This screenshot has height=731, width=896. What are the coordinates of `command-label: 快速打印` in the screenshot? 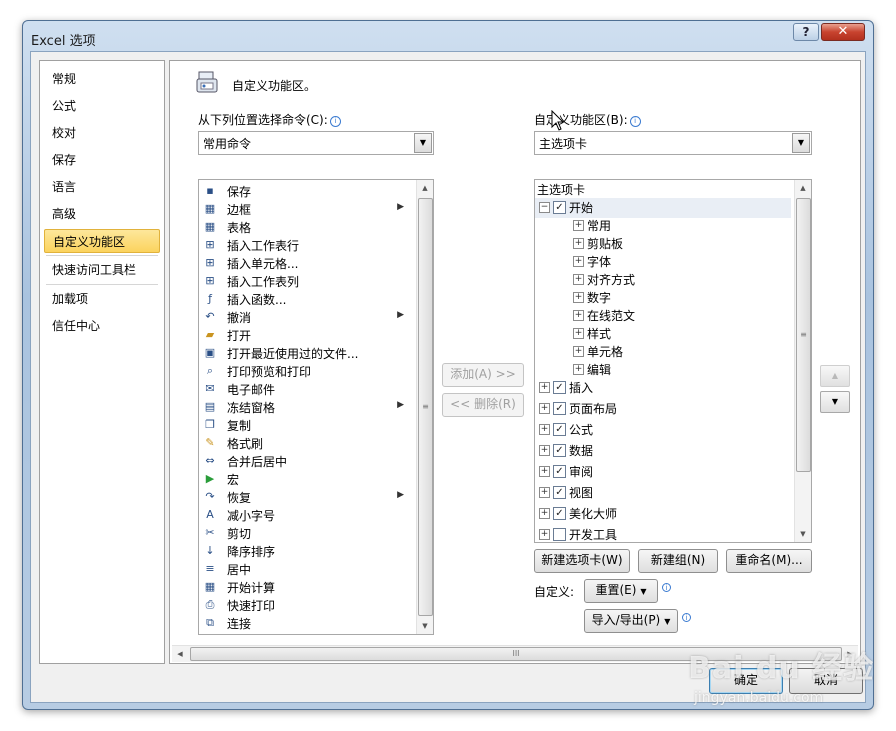 It's located at (251, 606).